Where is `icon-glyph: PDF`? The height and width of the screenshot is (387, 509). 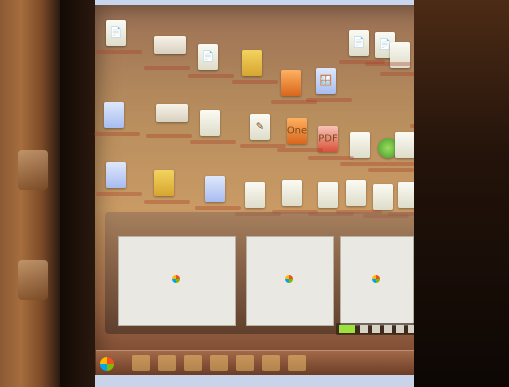 icon-glyph: PDF is located at coordinates (328, 139).